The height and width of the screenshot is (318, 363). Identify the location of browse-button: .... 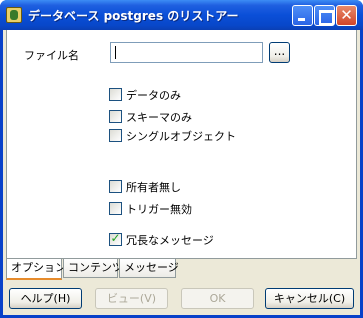
(279, 52).